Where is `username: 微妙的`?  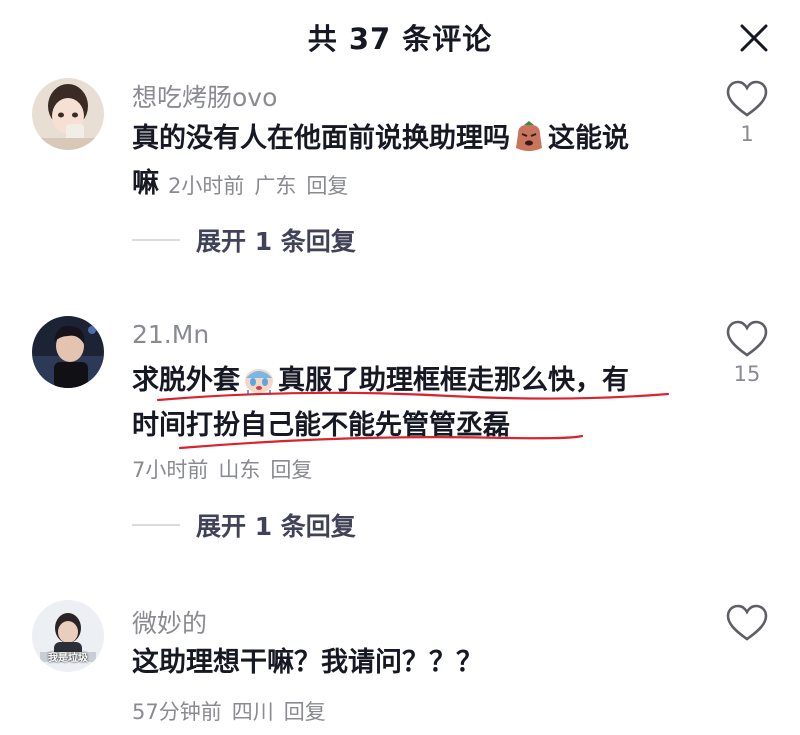 username: 微妙的 is located at coordinates (169, 622).